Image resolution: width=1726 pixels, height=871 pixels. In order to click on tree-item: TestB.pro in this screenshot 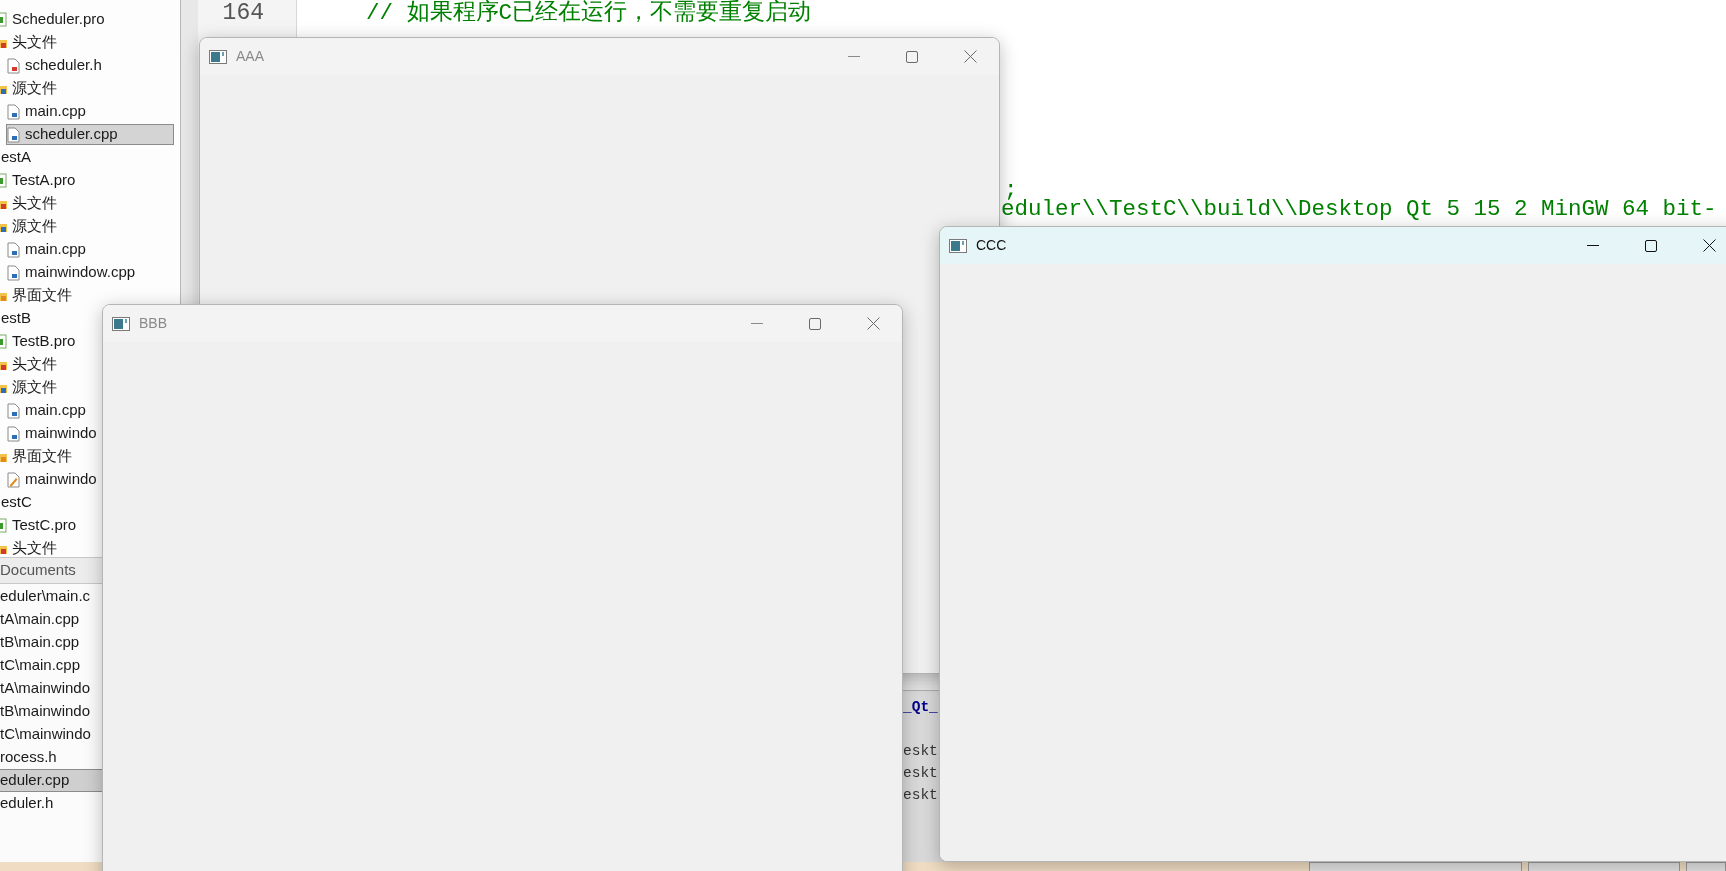, I will do `click(38, 341)`.